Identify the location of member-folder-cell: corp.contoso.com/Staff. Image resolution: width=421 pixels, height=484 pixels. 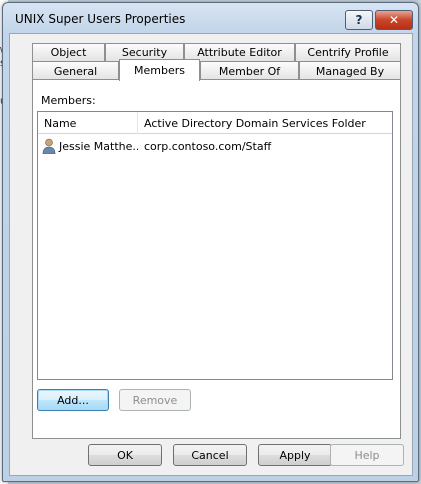
(264, 146).